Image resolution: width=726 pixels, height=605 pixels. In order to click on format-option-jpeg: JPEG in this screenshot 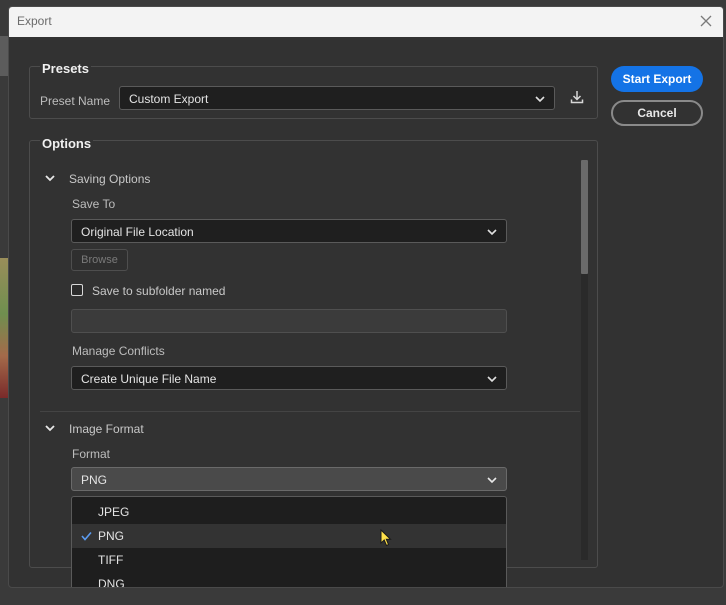, I will do `click(289, 512)`.